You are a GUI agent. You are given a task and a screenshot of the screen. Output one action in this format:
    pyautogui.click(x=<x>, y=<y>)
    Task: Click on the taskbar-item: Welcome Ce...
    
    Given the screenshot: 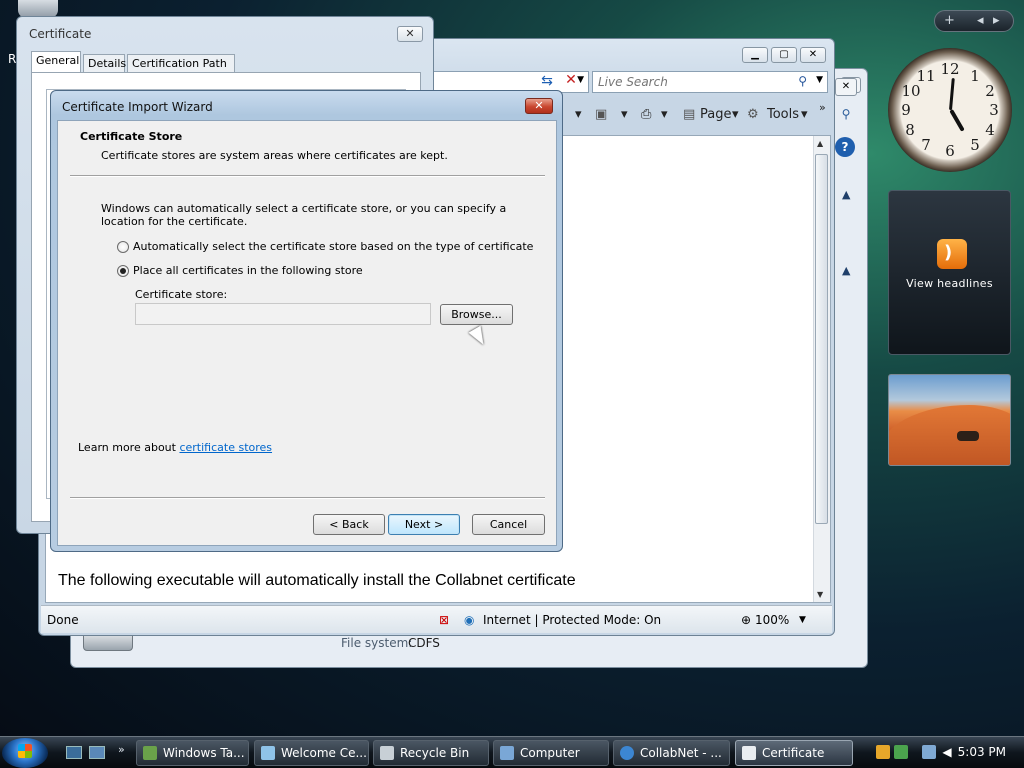 What is the action you would take?
    pyautogui.click(x=311, y=753)
    